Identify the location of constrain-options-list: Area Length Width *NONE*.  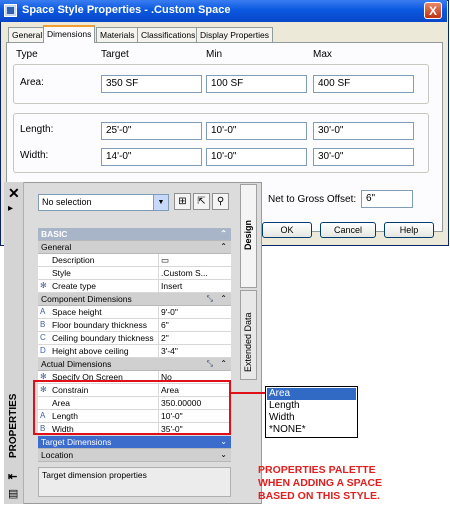
(311, 412).